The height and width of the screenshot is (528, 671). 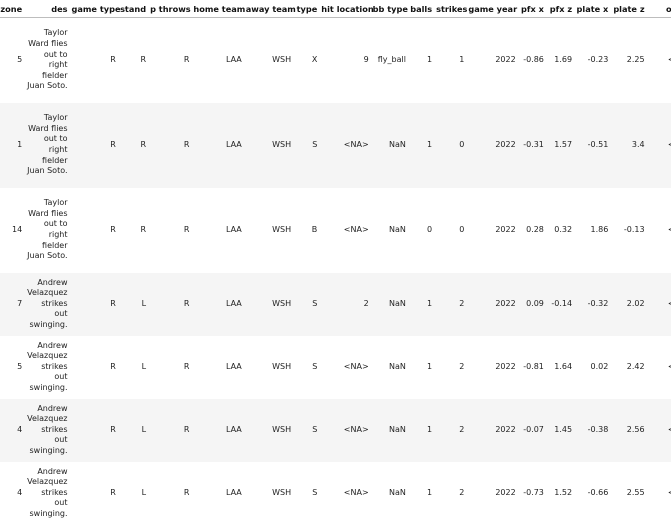 I want to click on column-header: strikes, so click(x=452, y=9).